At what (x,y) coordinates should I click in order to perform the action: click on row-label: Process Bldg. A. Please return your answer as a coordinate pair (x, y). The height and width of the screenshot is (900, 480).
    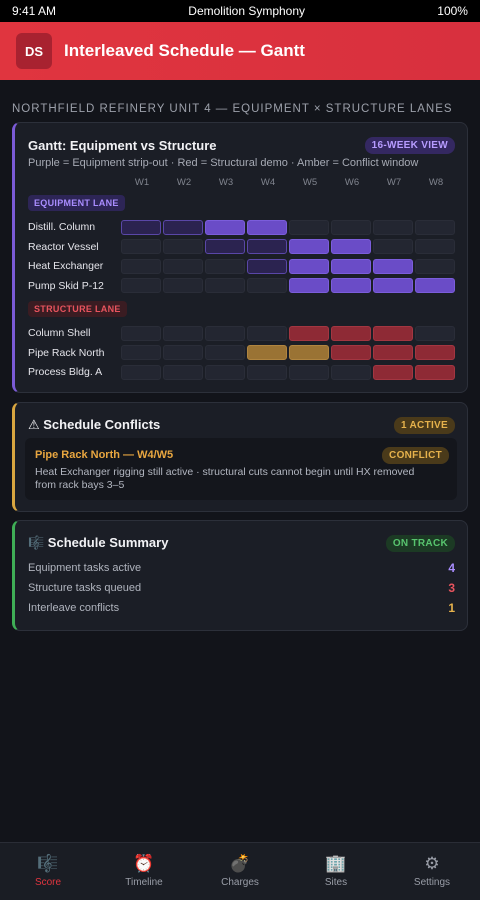
    Looking at the image, I should click on (65, 372).